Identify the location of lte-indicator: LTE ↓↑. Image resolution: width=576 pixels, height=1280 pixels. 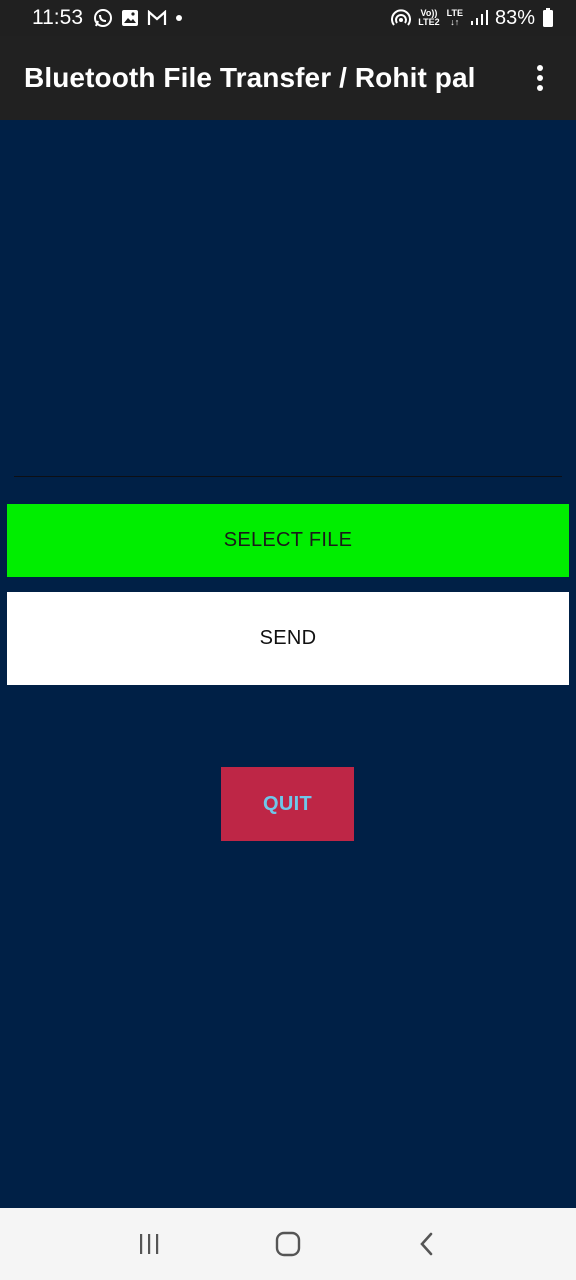
(455, 18).